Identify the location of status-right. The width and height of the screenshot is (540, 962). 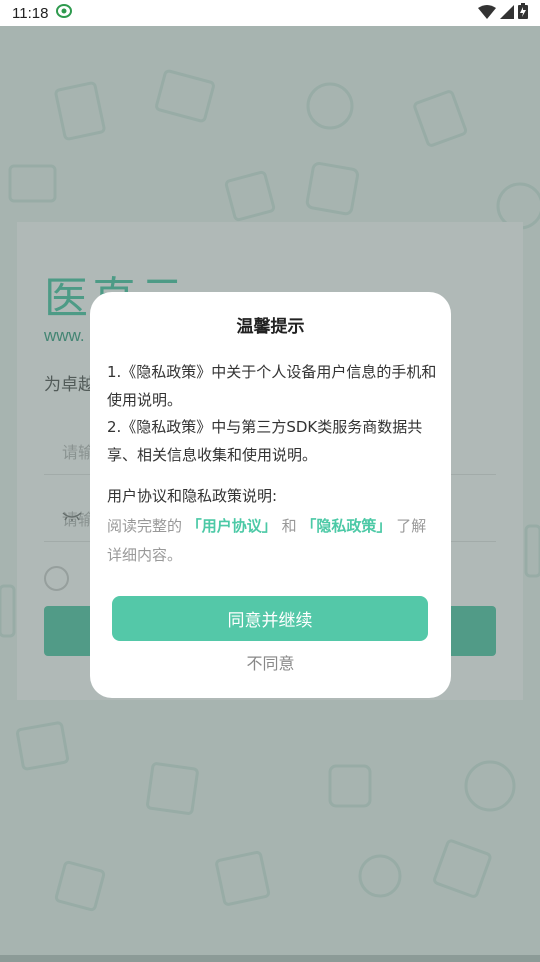
(503, 13).